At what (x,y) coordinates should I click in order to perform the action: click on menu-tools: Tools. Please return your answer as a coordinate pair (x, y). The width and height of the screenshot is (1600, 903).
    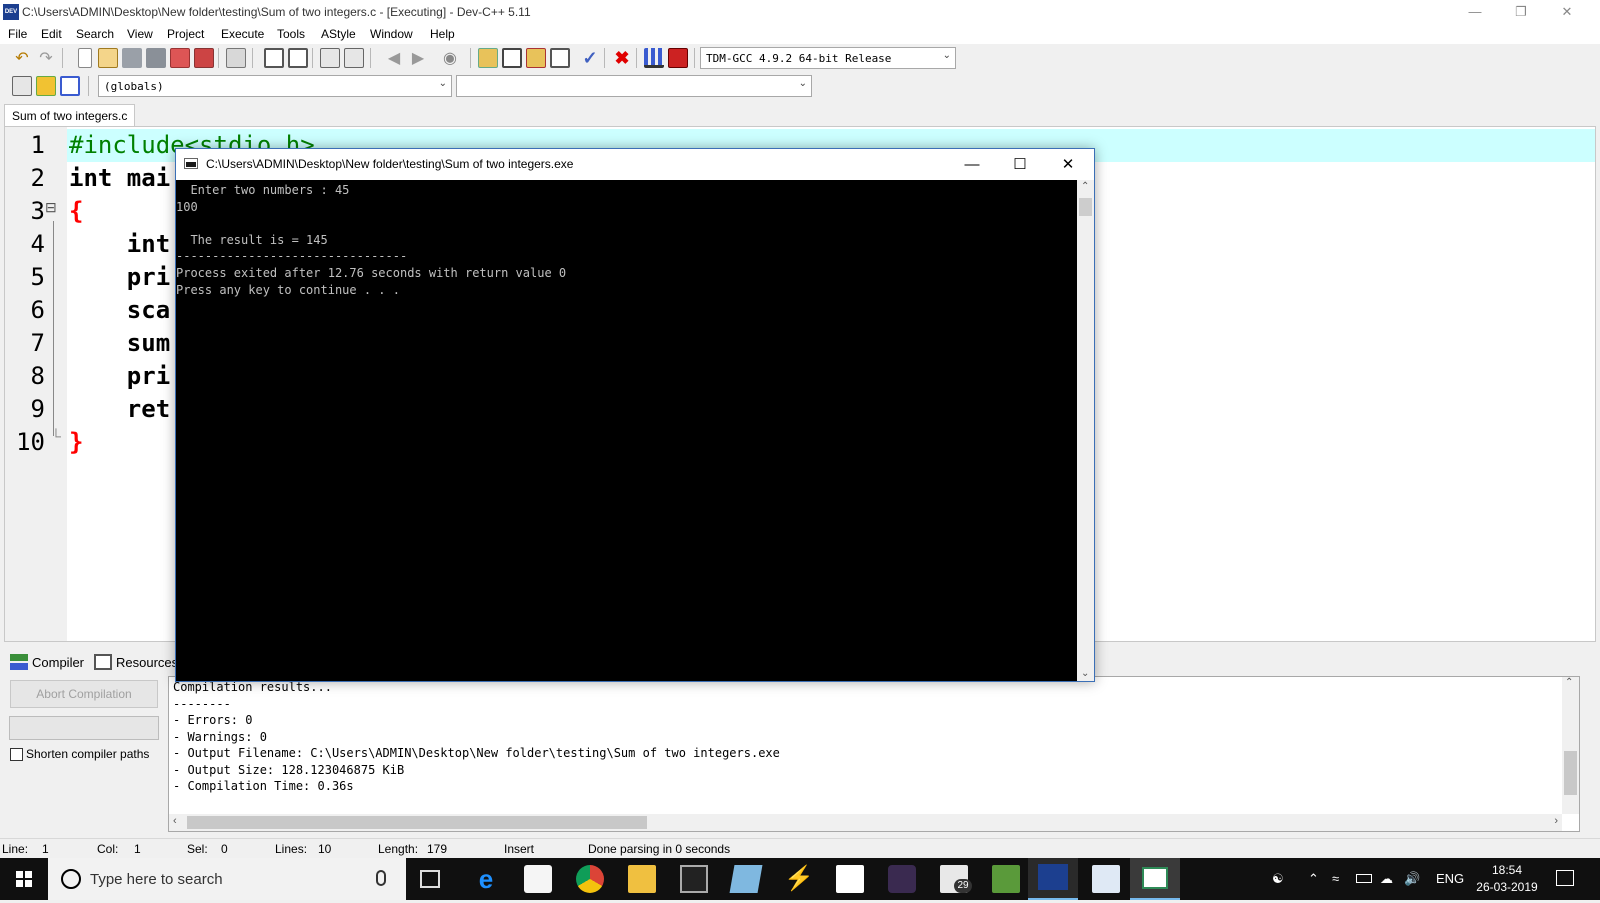
    Looking at the image, I should click on (291, 34).